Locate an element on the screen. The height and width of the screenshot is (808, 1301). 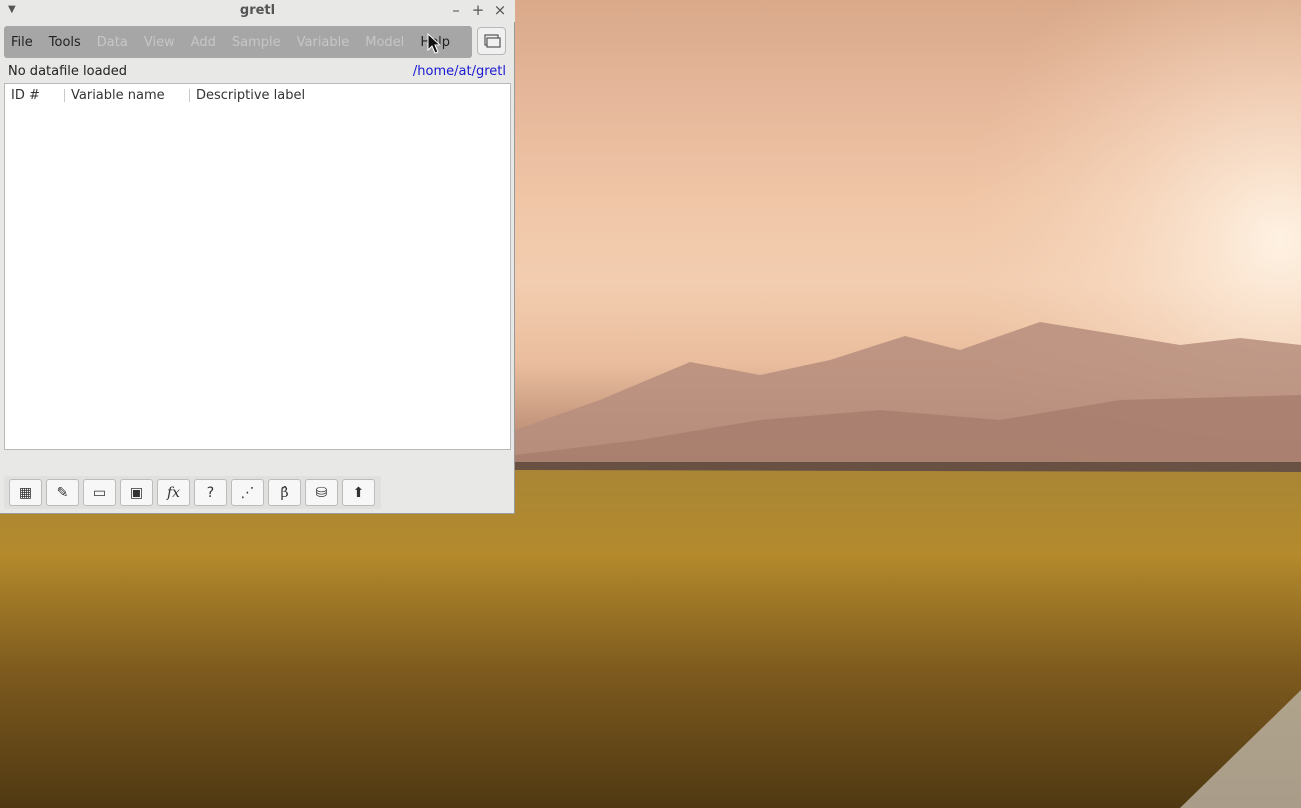
session-button: ▣ is located at coordinates (136, 492).